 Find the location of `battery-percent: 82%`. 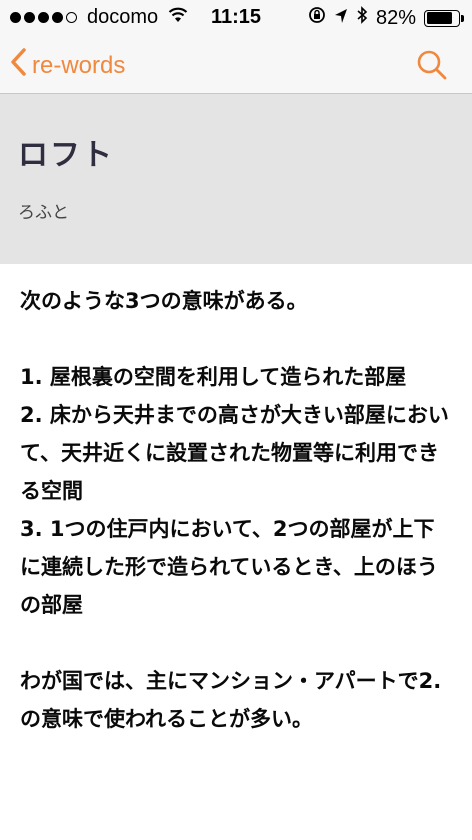

battery-percent: 82% is located at coordinates (395, 17).